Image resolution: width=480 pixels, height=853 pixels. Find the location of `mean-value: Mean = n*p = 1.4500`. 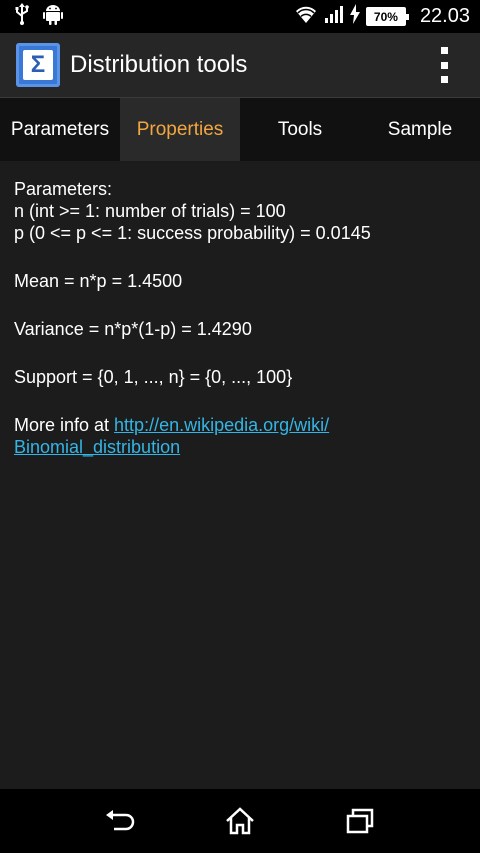

mean-value: Mean = n*p = 1.4500 is located at coordinates (98, 281).